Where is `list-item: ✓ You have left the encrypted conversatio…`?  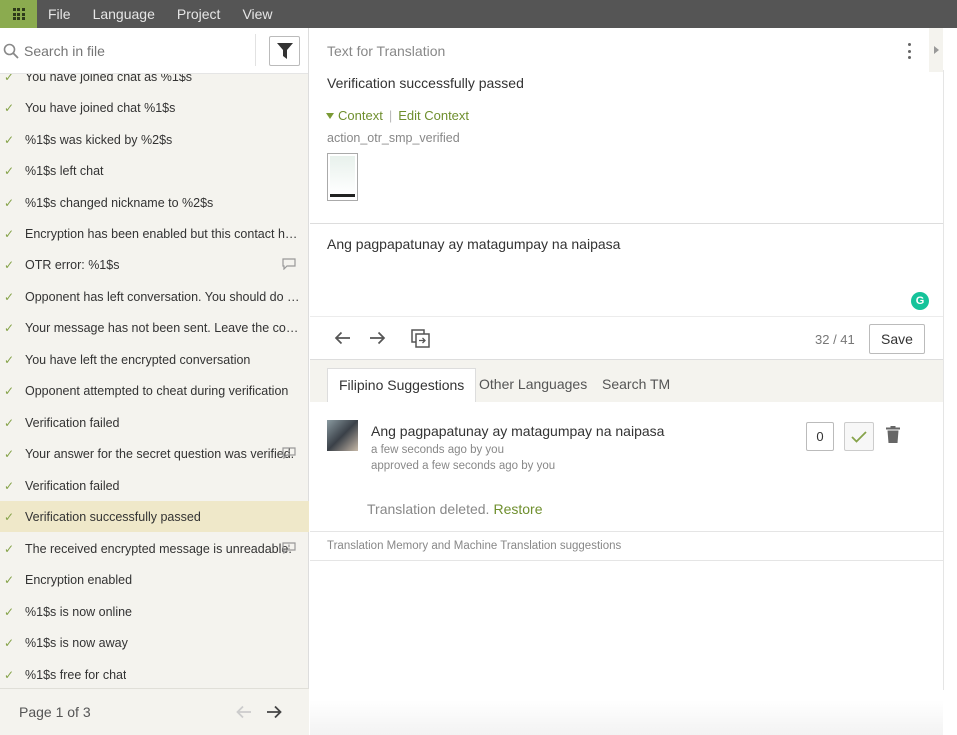 list-item: ✓ You have left the encrypted conversatio… is located at coordinates (154, 359).